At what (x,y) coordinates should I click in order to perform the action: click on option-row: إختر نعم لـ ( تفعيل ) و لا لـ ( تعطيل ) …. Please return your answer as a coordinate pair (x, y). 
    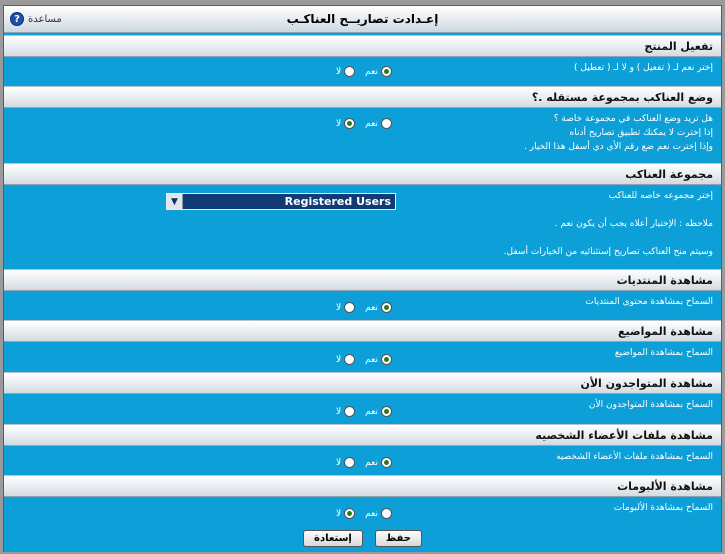
    Looking at the image, I should click on (362, 71).